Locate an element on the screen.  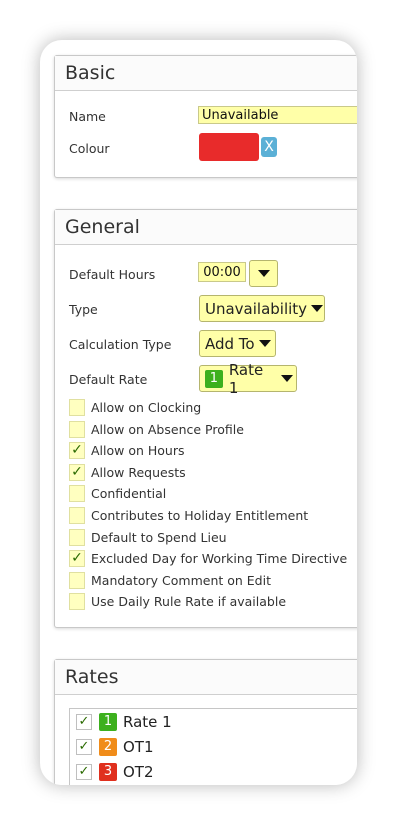
default-hours-dropdown is located at coordinates (263, 273).